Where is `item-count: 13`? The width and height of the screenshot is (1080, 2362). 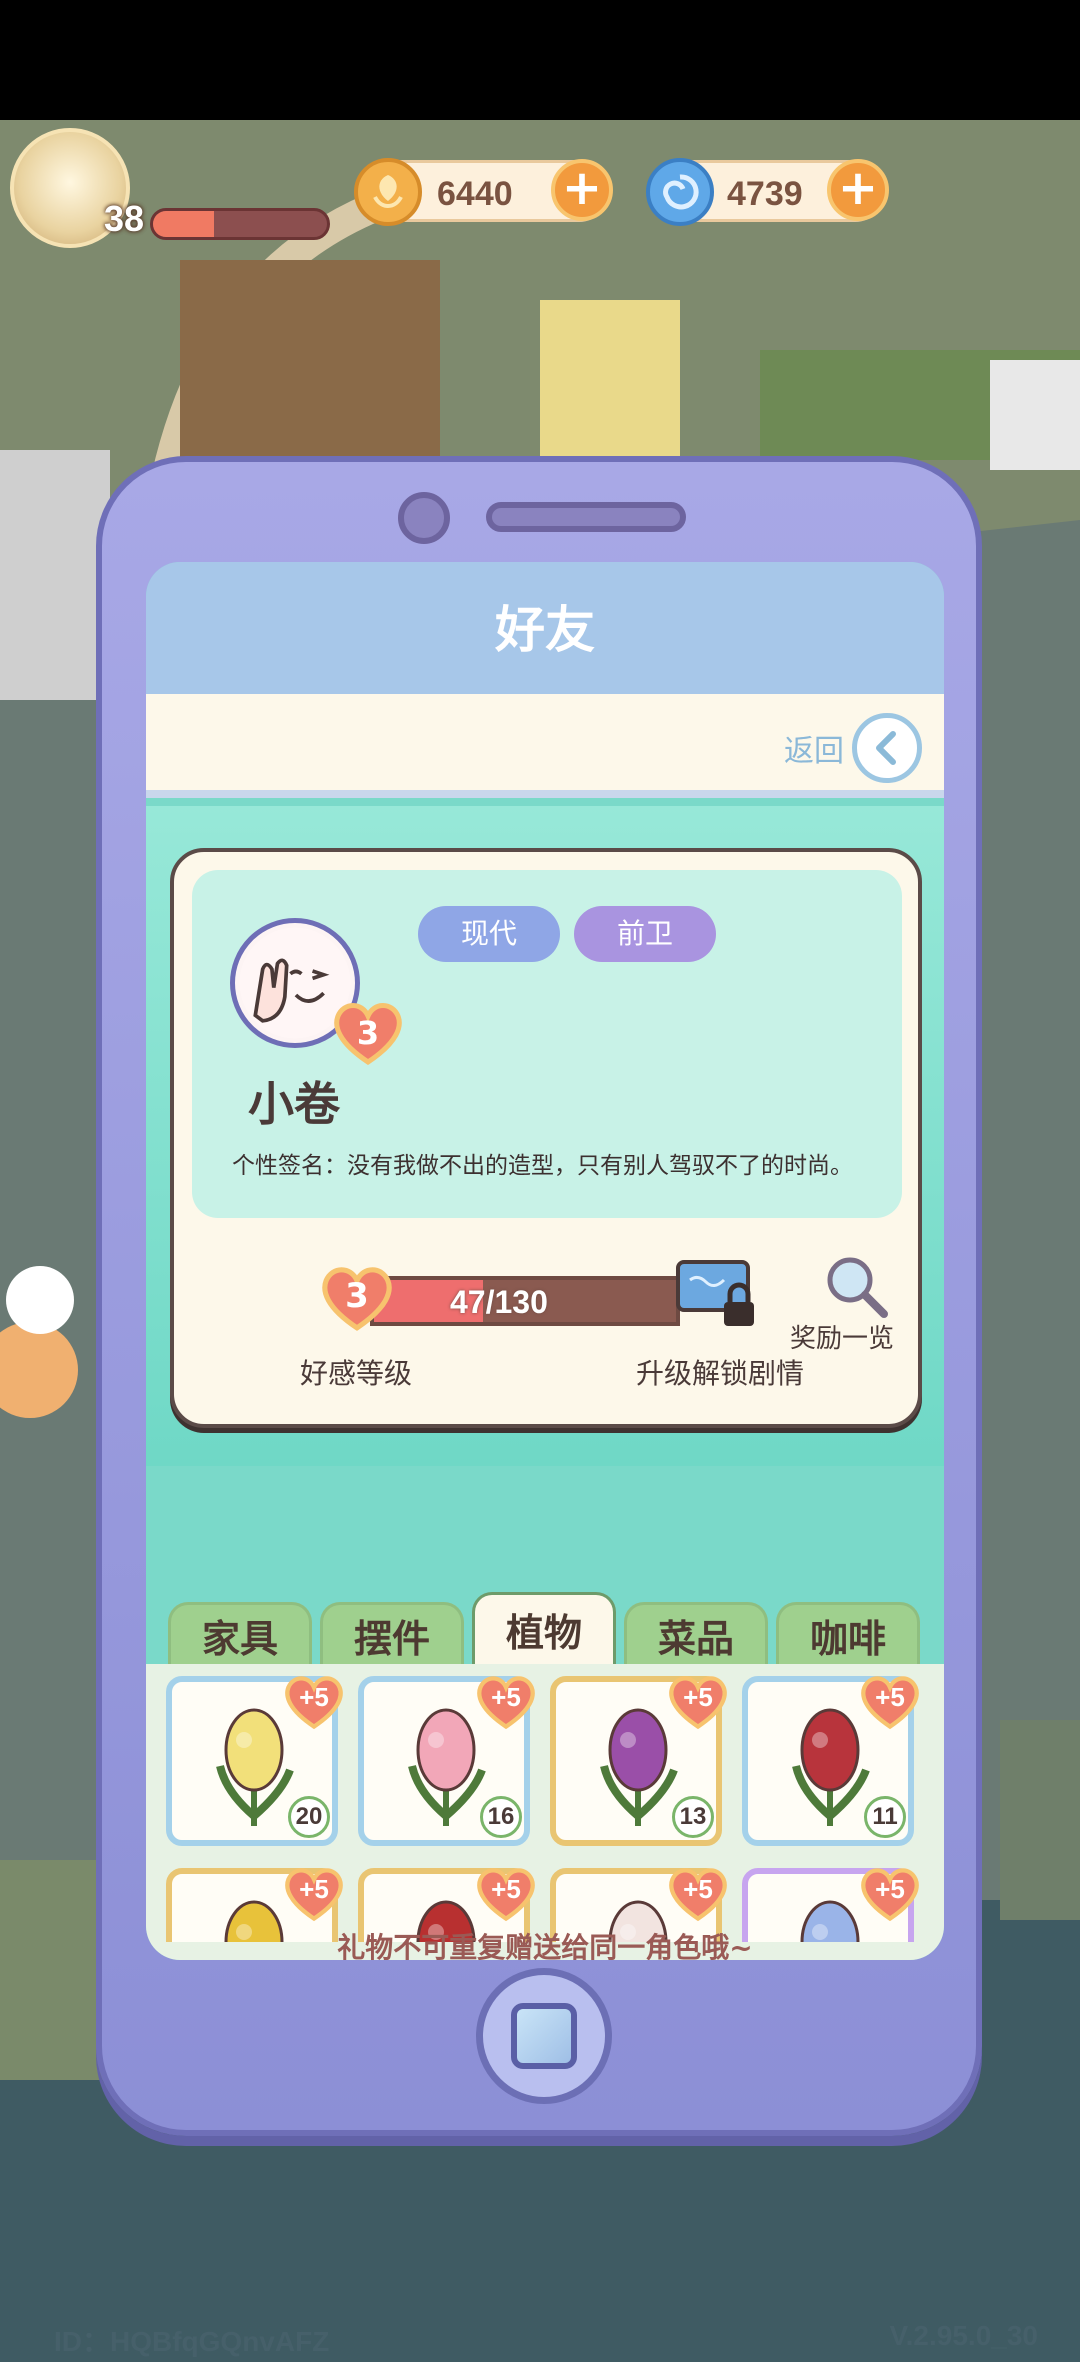
item-count: 13 is located at coordinates (693, 1817).